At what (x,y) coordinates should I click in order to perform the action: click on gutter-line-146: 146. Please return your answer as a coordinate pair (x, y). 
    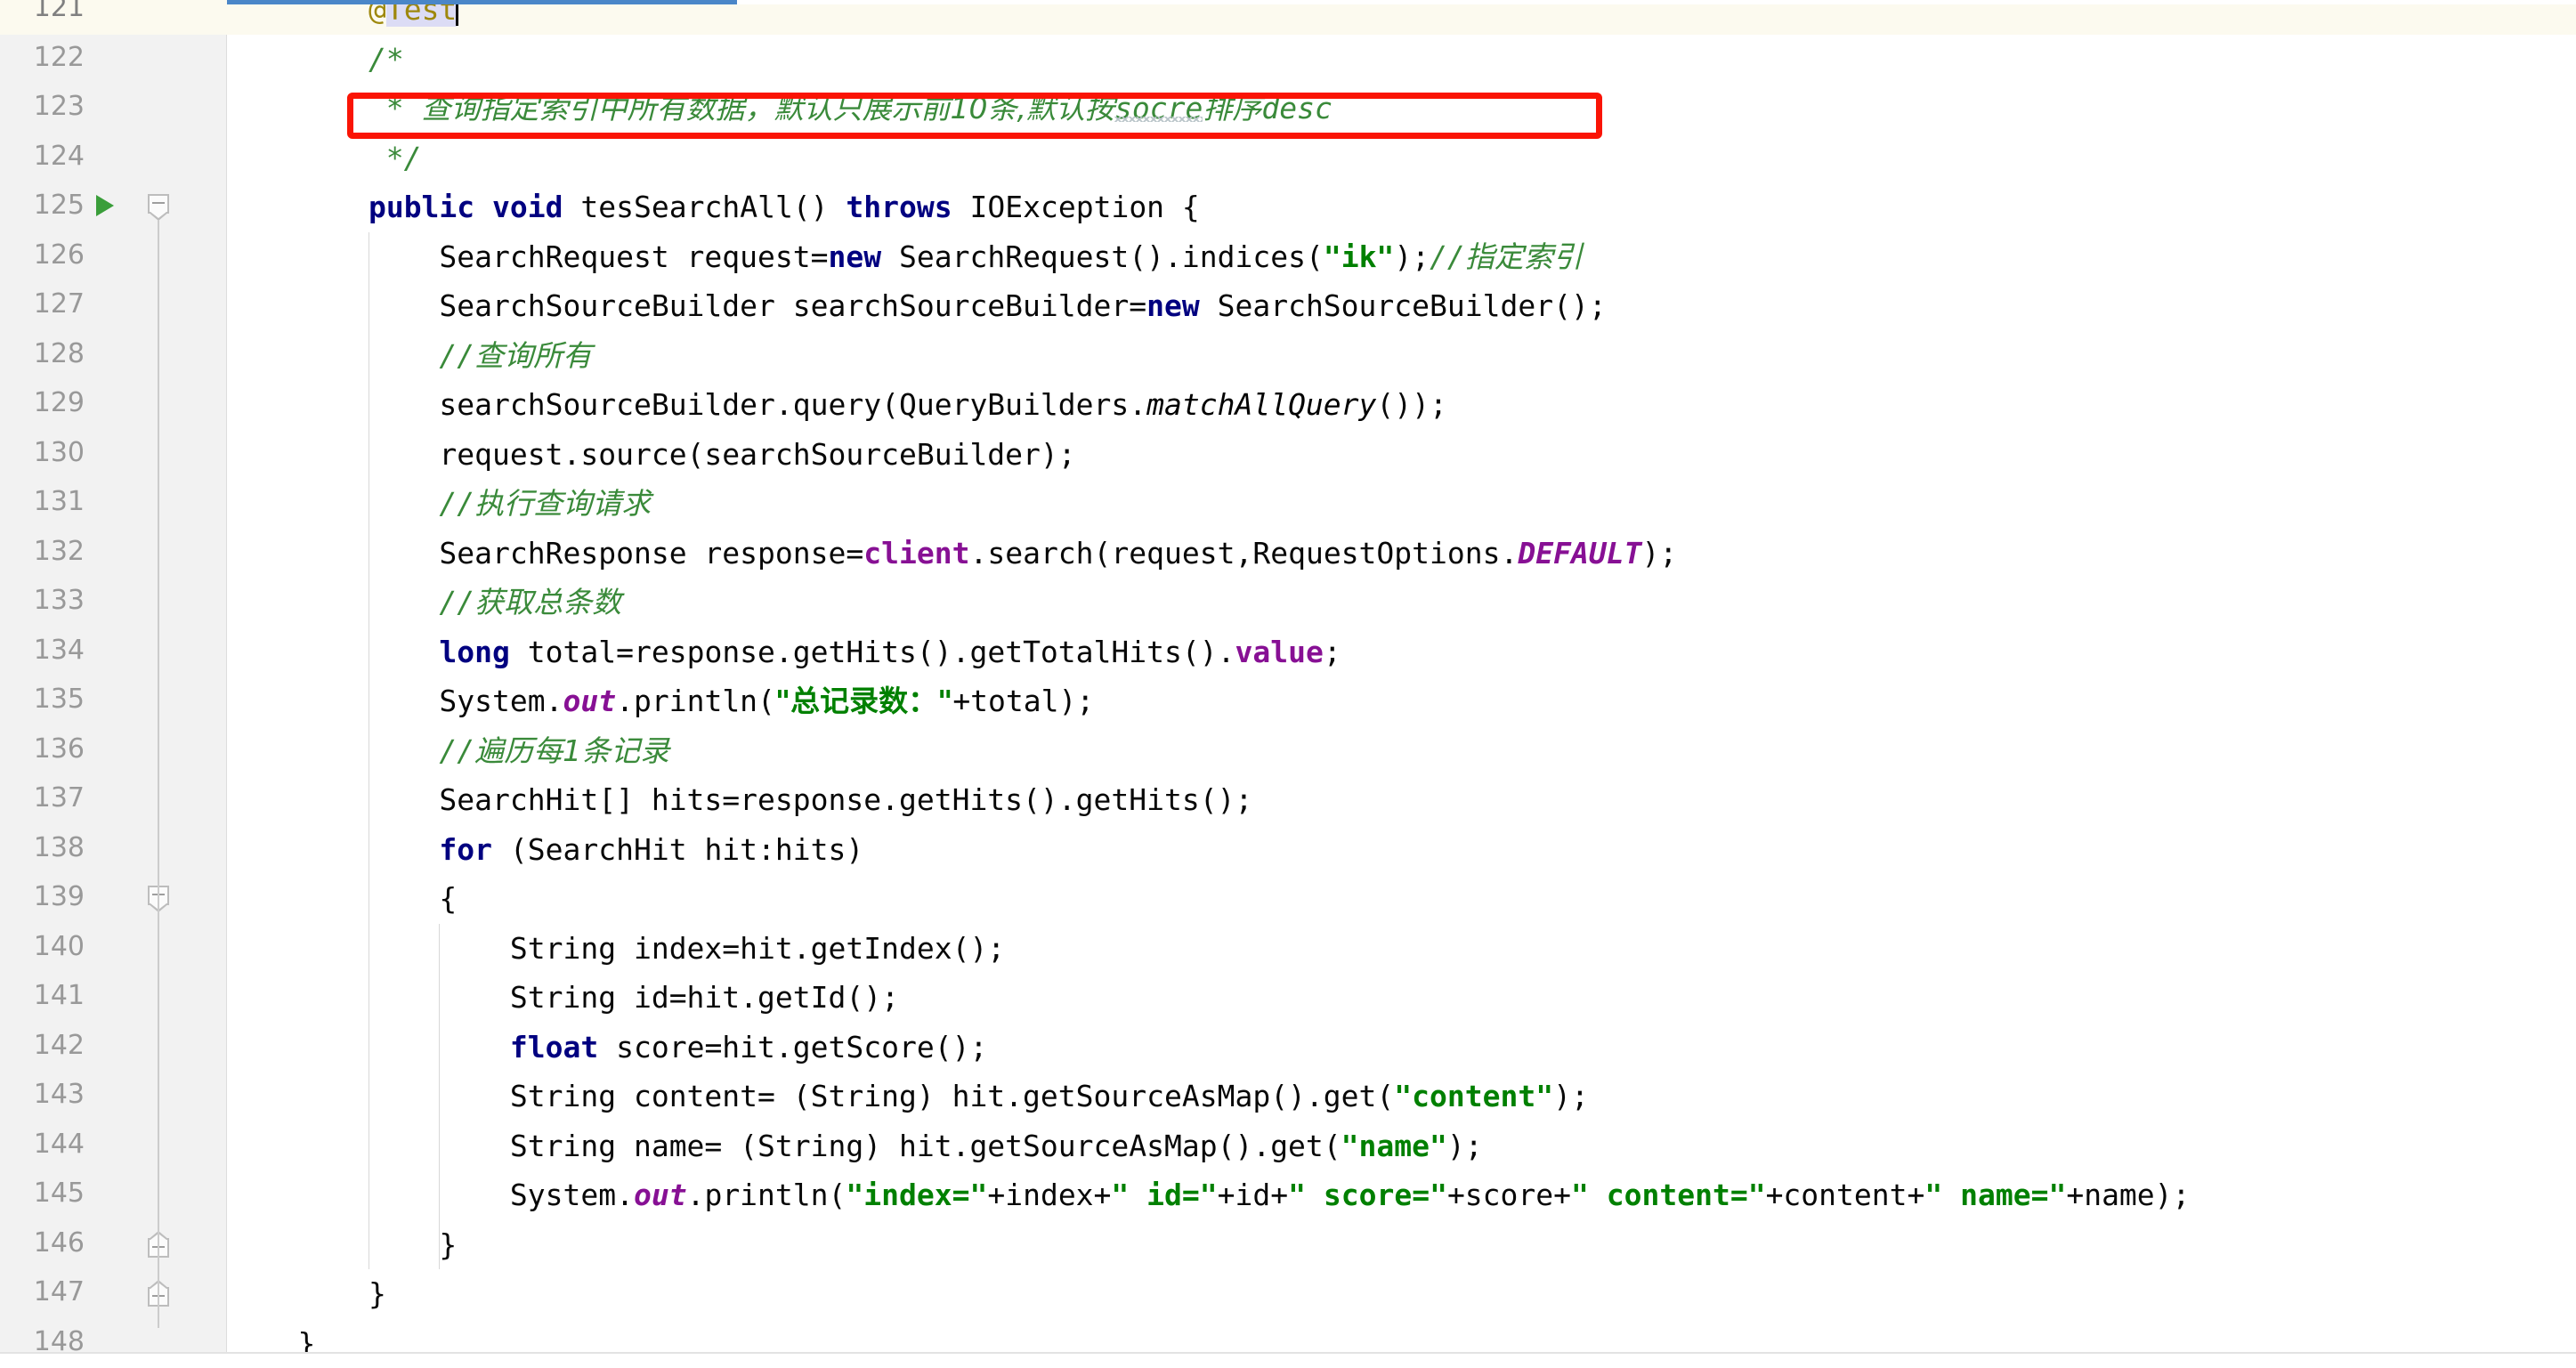
    Looking at the image, I should click on (113, 1245).